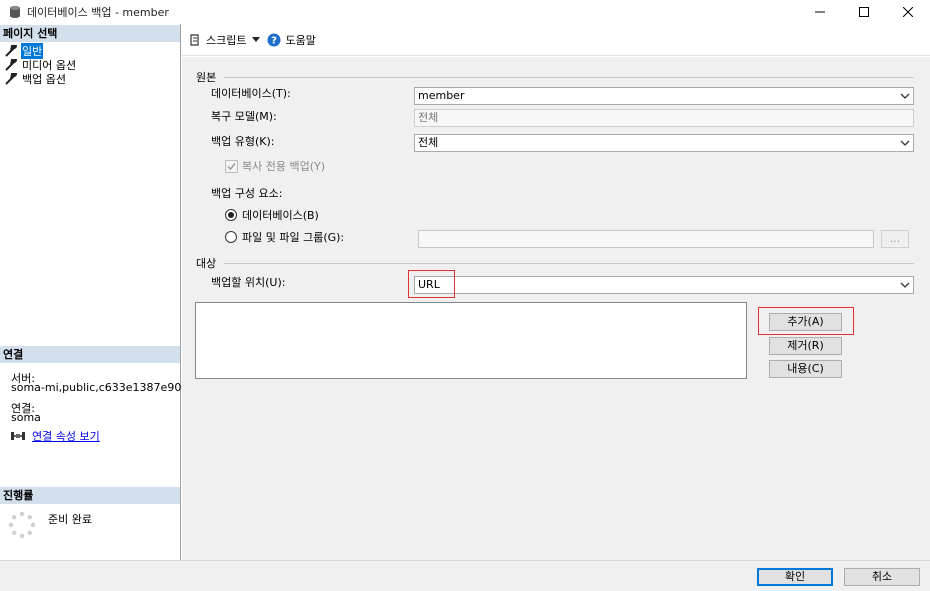 The image size is (930, 591). I want to click on progress-status: 준비 완료, so click(70, 519).